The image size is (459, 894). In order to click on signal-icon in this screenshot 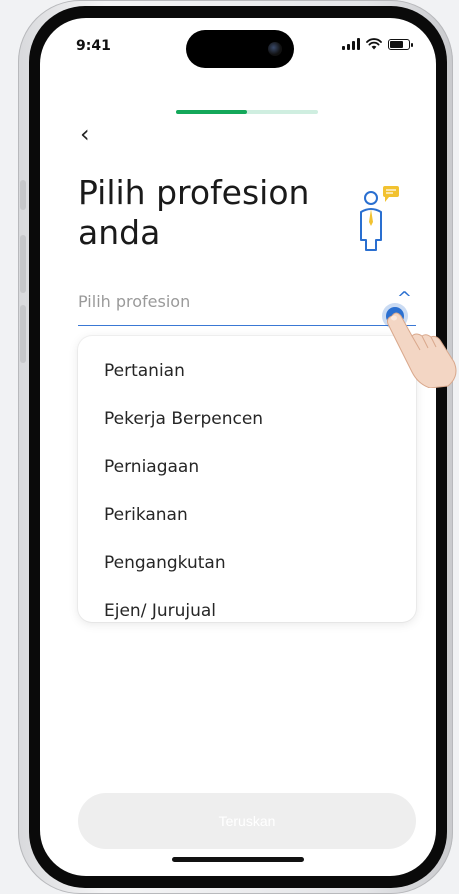, I will do `click(351, 44)`.